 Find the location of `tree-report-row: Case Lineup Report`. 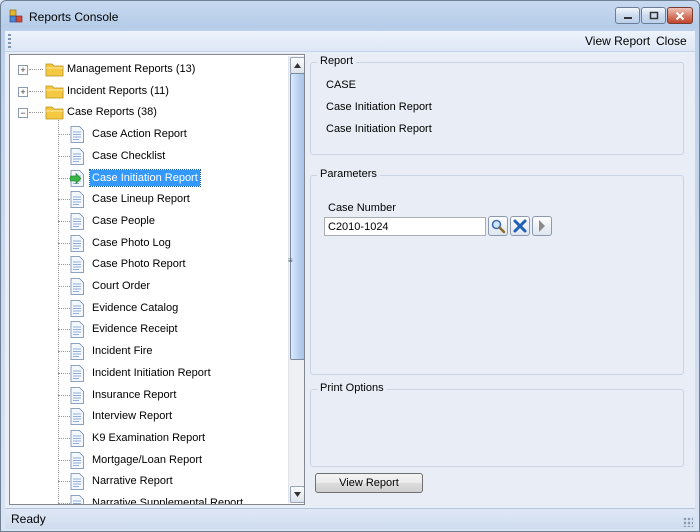

tree-report-row: Case Lineup Report is located at coordinates (148, 199).